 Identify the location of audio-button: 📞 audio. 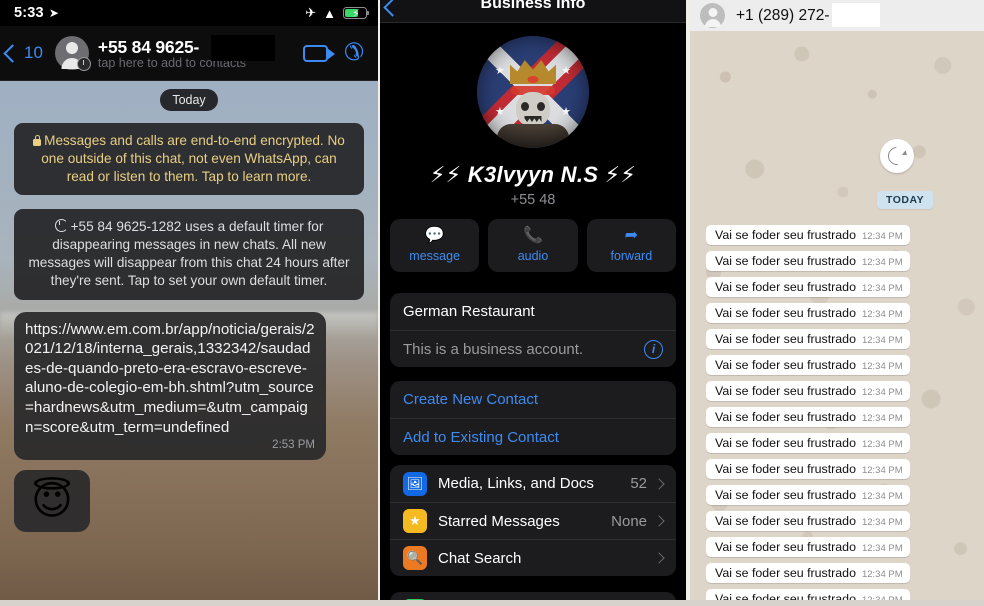
(533, 245).